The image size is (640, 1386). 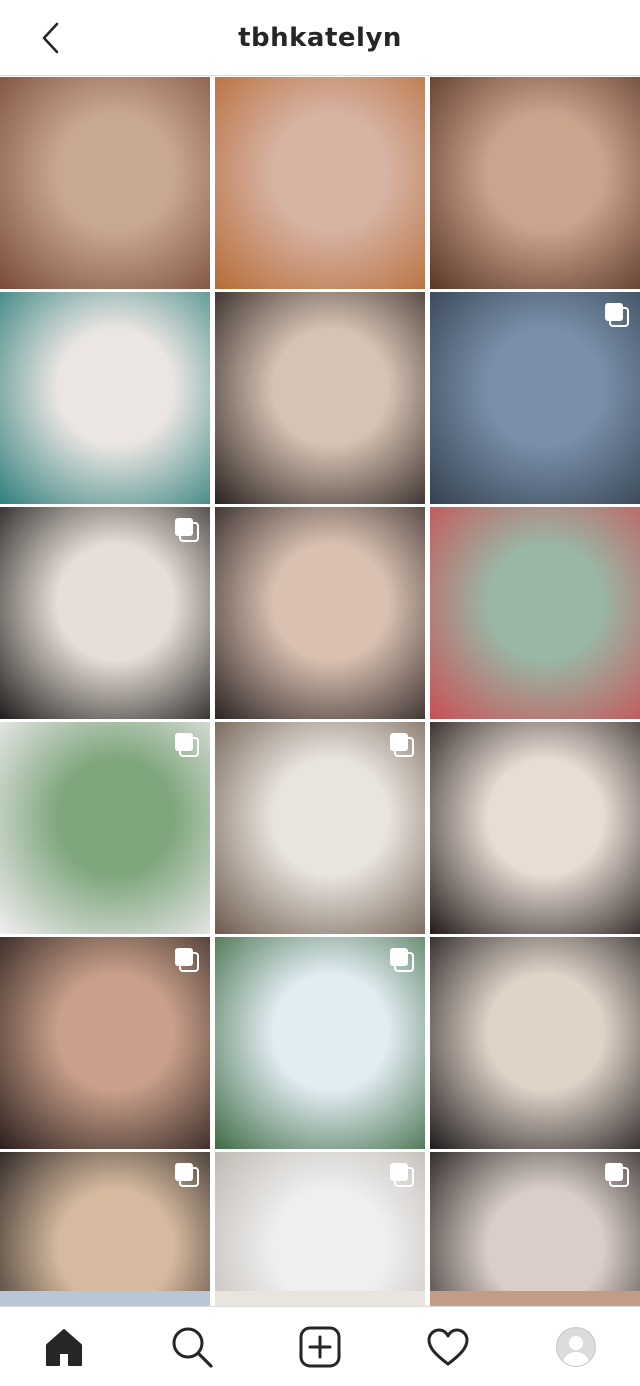 I want to click on profile-avatar, so click(x=576, y=1347).